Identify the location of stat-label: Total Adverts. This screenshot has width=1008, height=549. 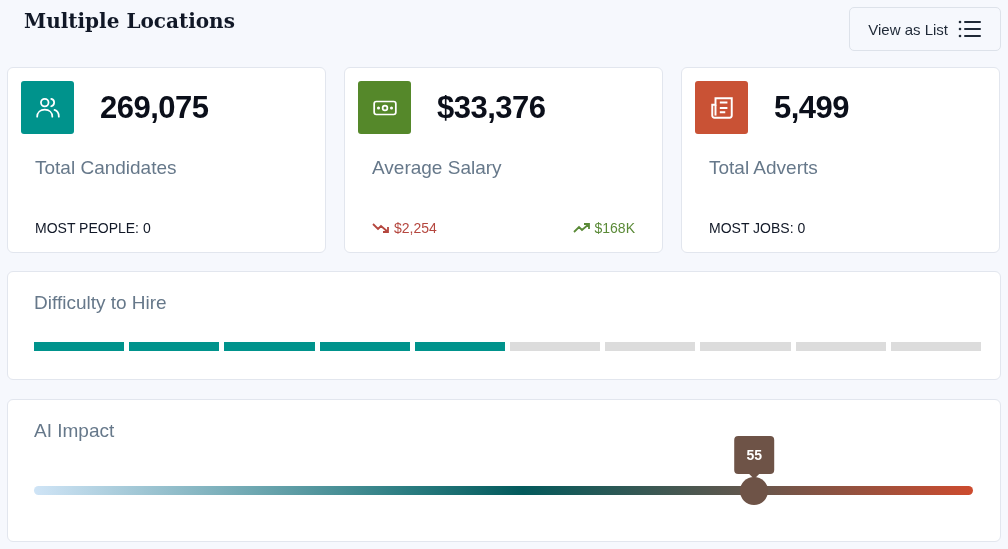
(763, 168).